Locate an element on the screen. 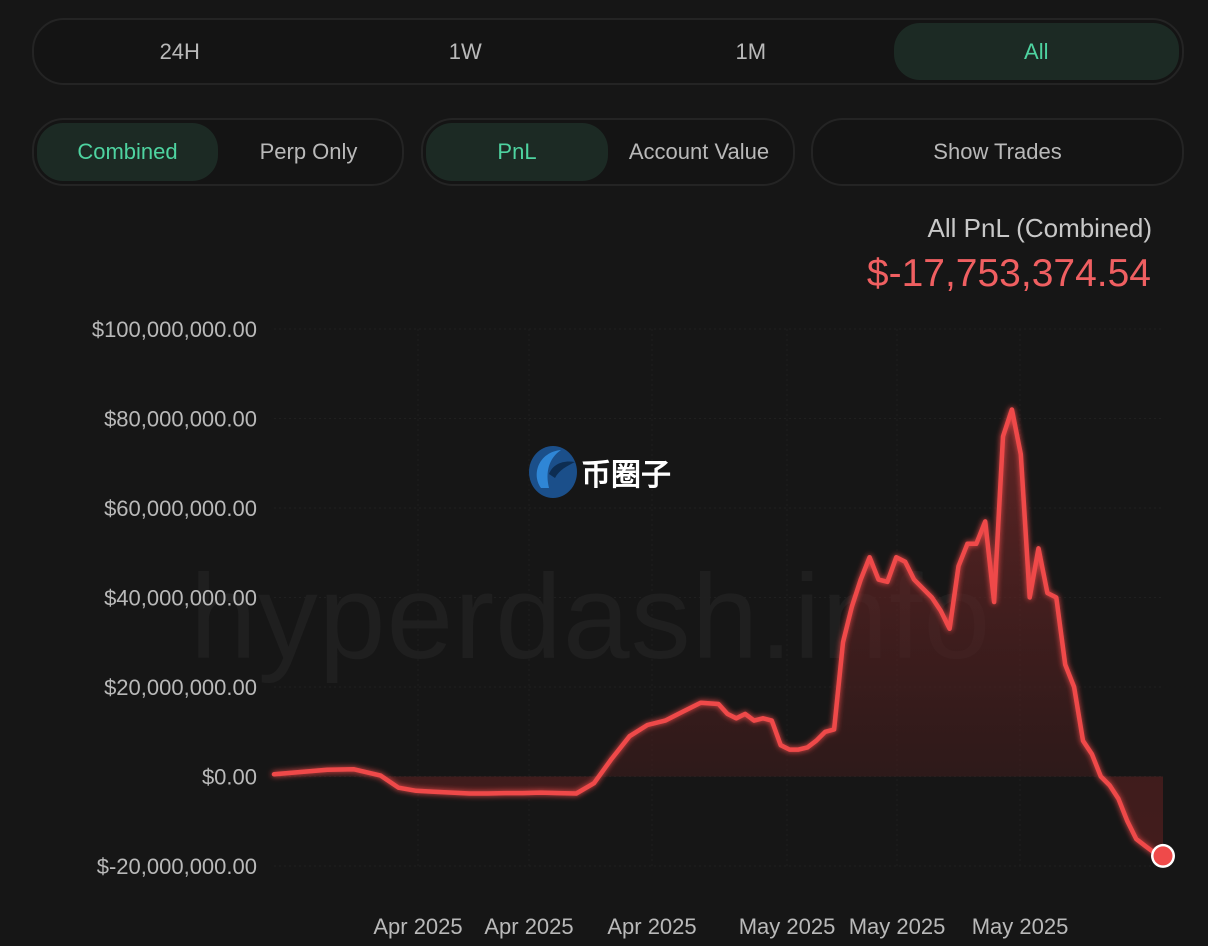 The image size is (1208, 946). end-point-marker is located at coordinates (1163, 856).